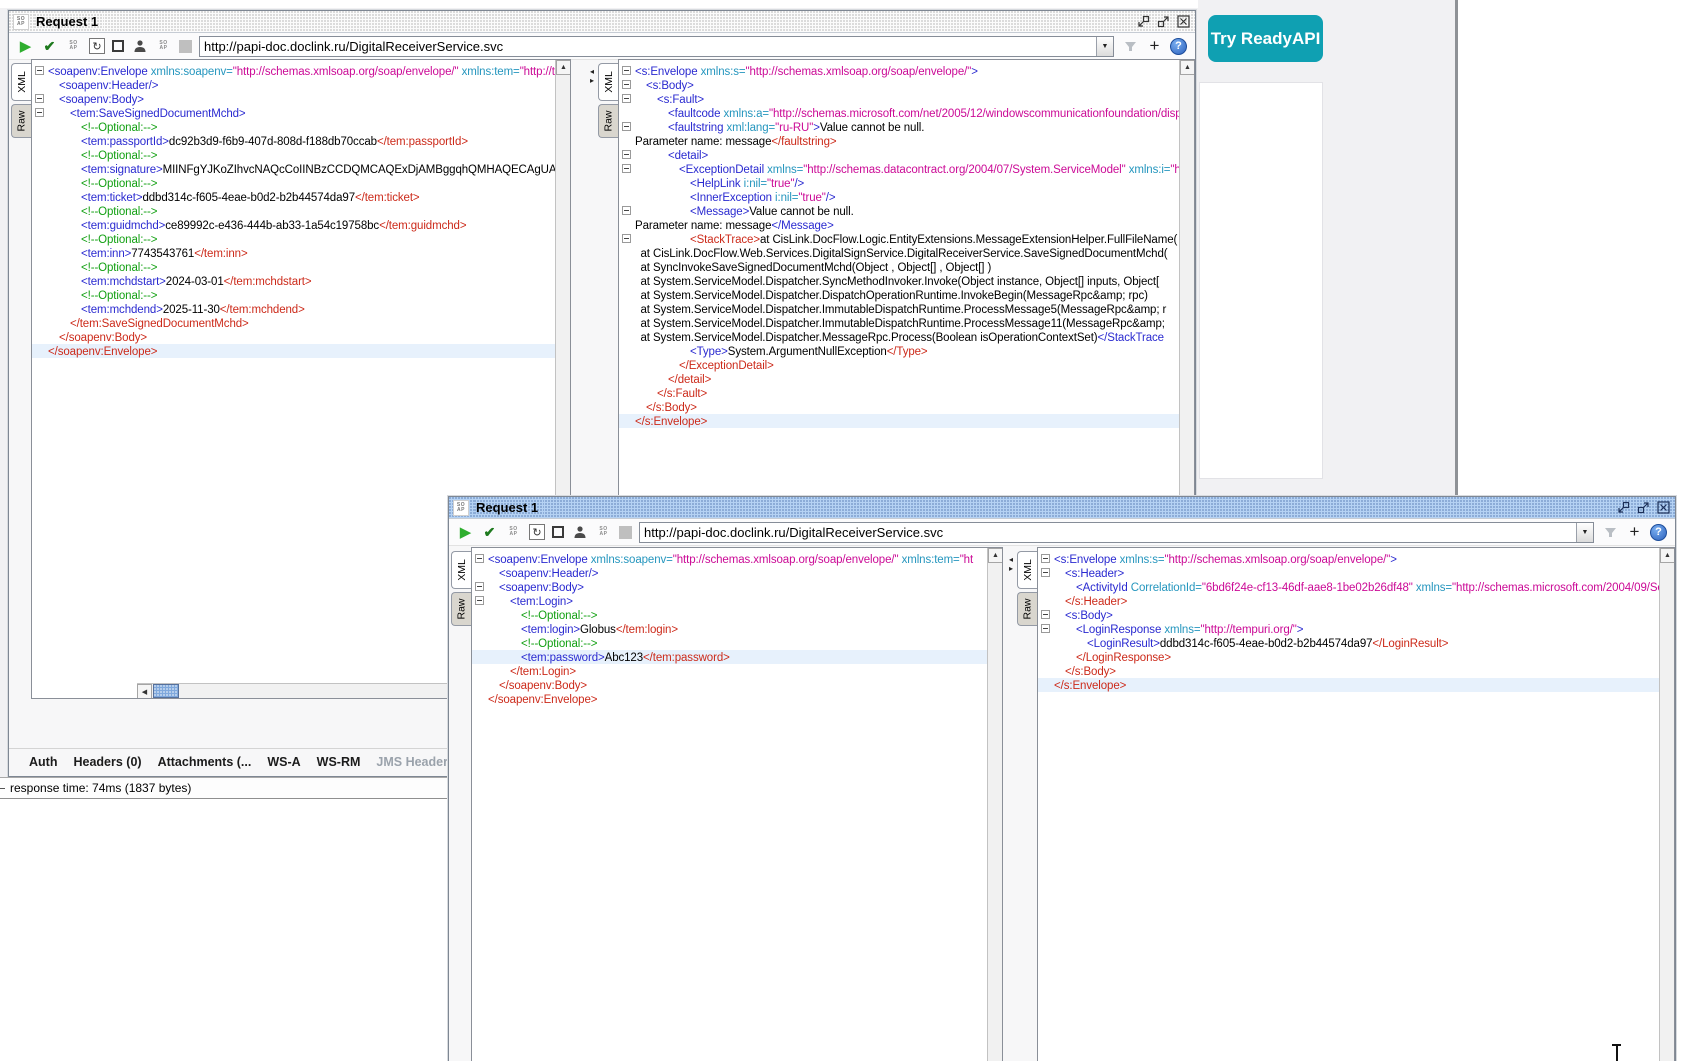  I want to click on xml-line: </s:Header>, so click(1096, 602).